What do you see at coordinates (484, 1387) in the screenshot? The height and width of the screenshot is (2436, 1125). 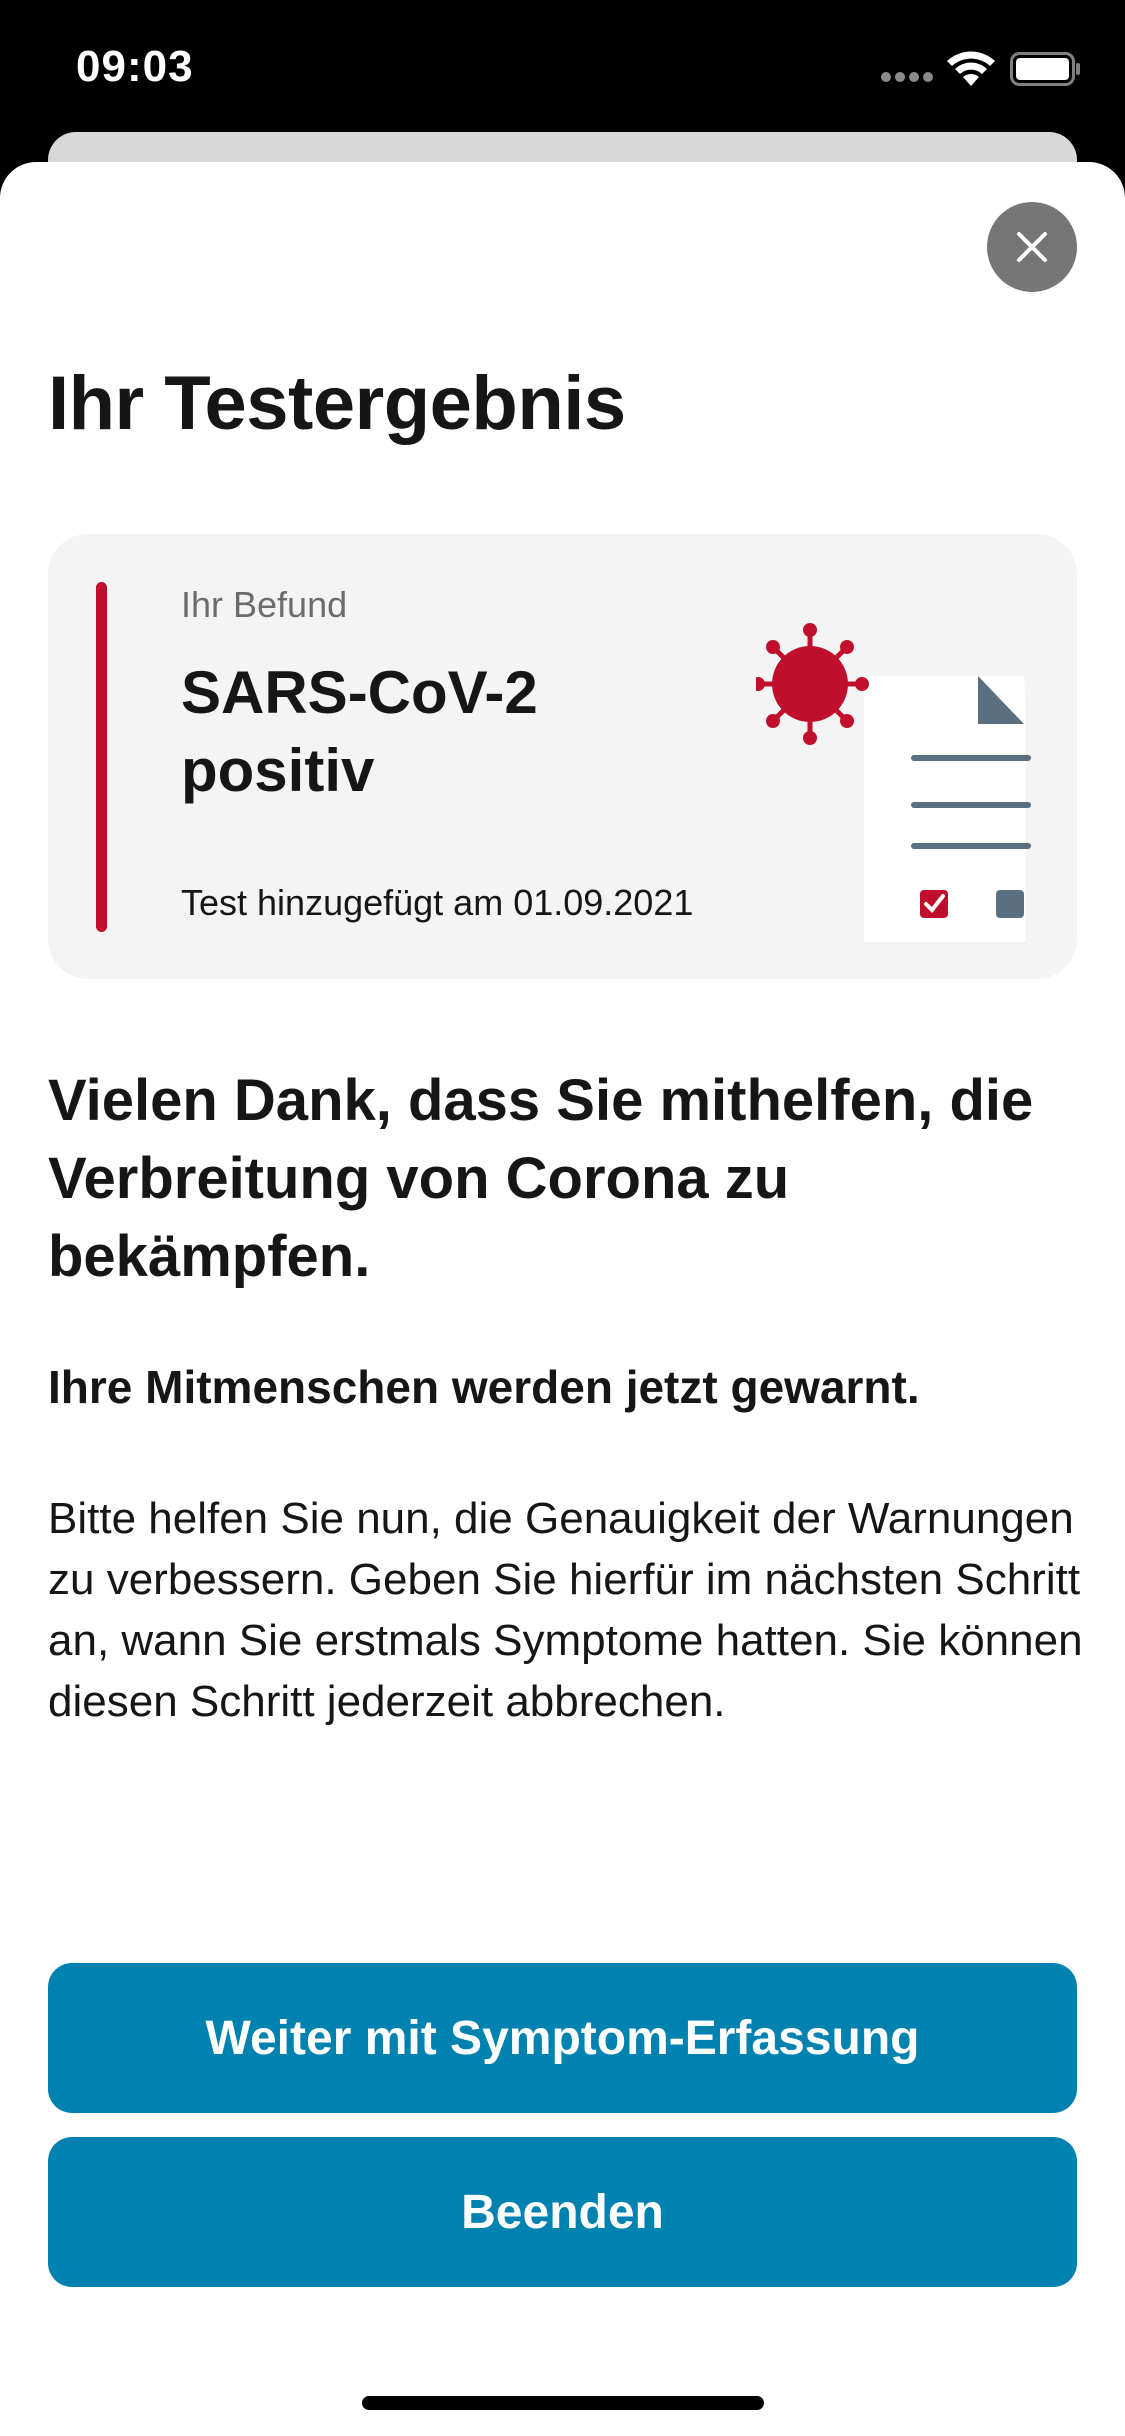 I see `warning-subheading: Ihre Mitmenschen werden jetzt gewarnt.` at bounding box center [484, 1387].